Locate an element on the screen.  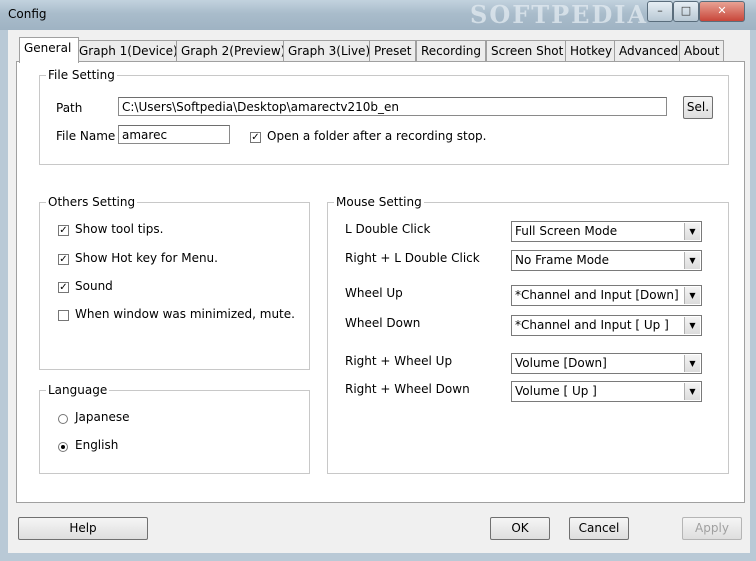
english-radio-dot is located at coordinates (63, 447).